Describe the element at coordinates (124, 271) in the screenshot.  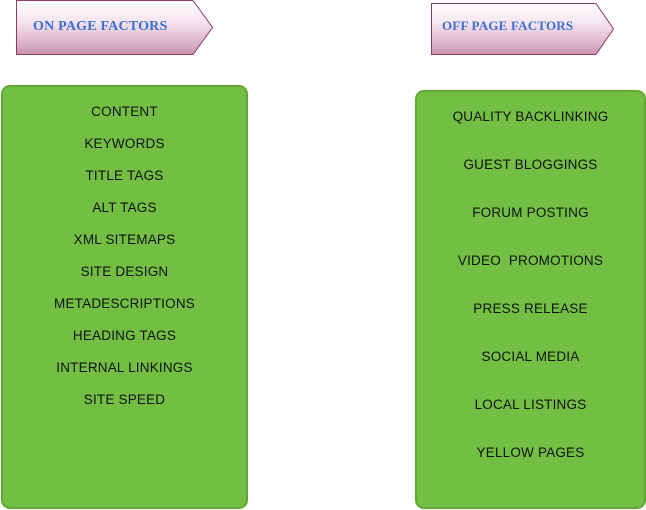
I see `on-page-item-site-design: SITE DESIGN` at that location.